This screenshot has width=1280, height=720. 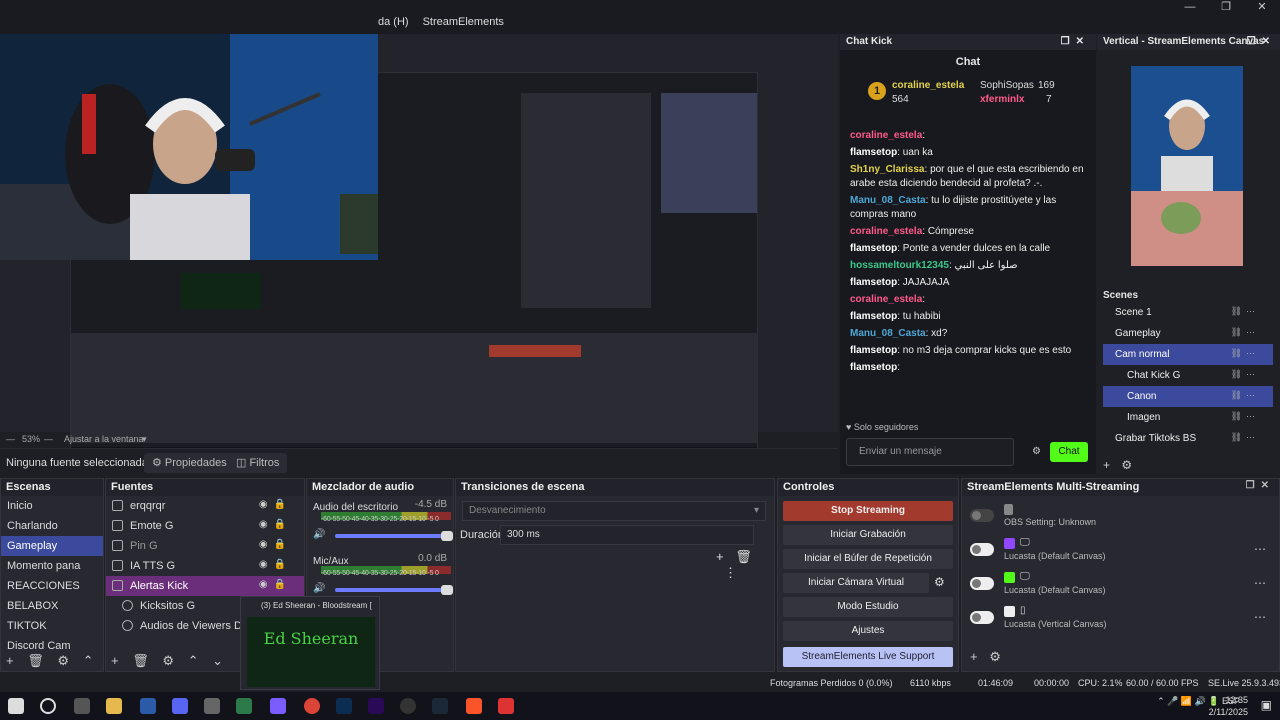 I want to click on notification-icon: ▣, so click(x=1266, y=705).